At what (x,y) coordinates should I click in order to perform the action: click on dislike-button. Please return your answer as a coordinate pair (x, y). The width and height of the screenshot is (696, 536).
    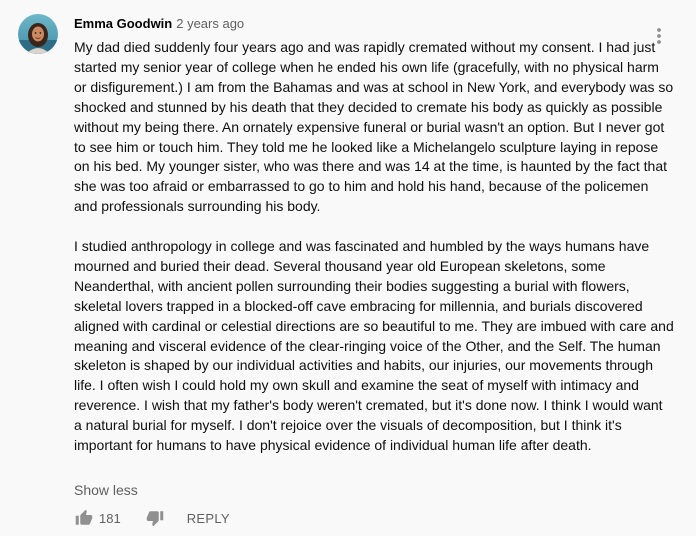
    Looking at the image, I should click on (155, 518).